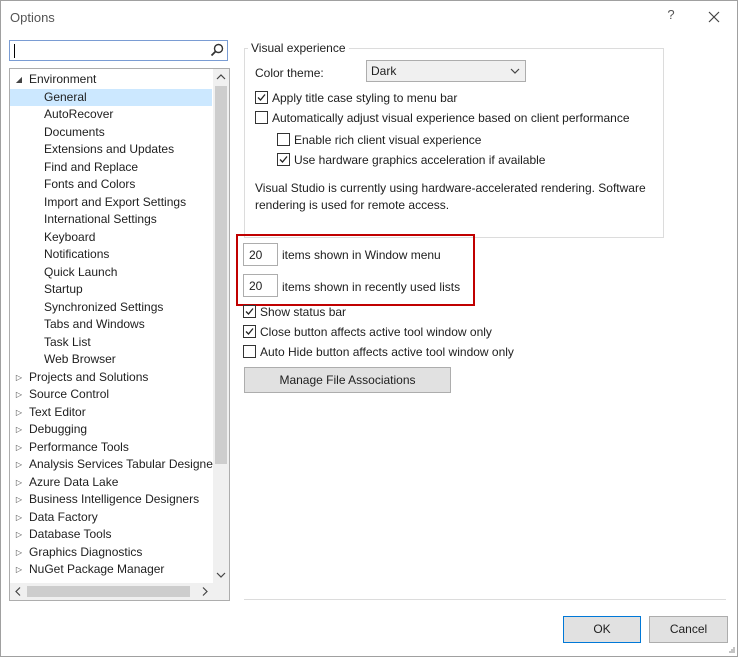 This screenshot has width=738, height=657. I want to click on tree-item-label: Azure Data Lake, so click(74, 481).